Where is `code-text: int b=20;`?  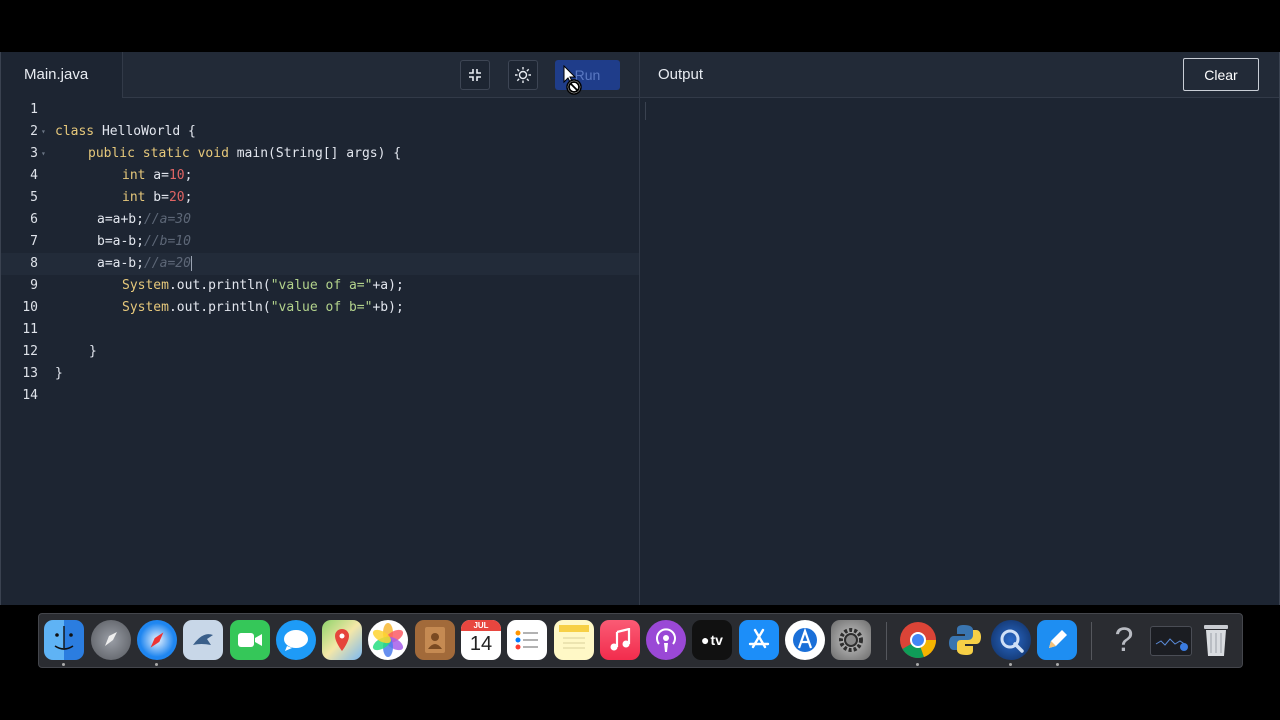 code-text: int b=20; is located at coordinates (157, 197).